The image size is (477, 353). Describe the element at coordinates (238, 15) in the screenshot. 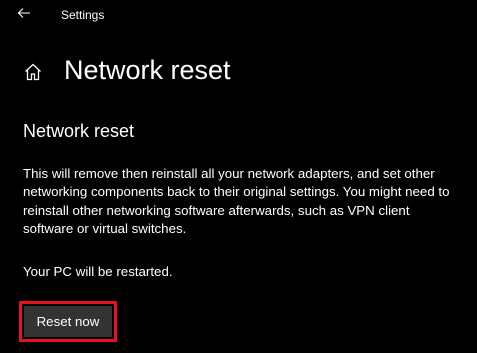

I see `title-bar: Settings` at that location.